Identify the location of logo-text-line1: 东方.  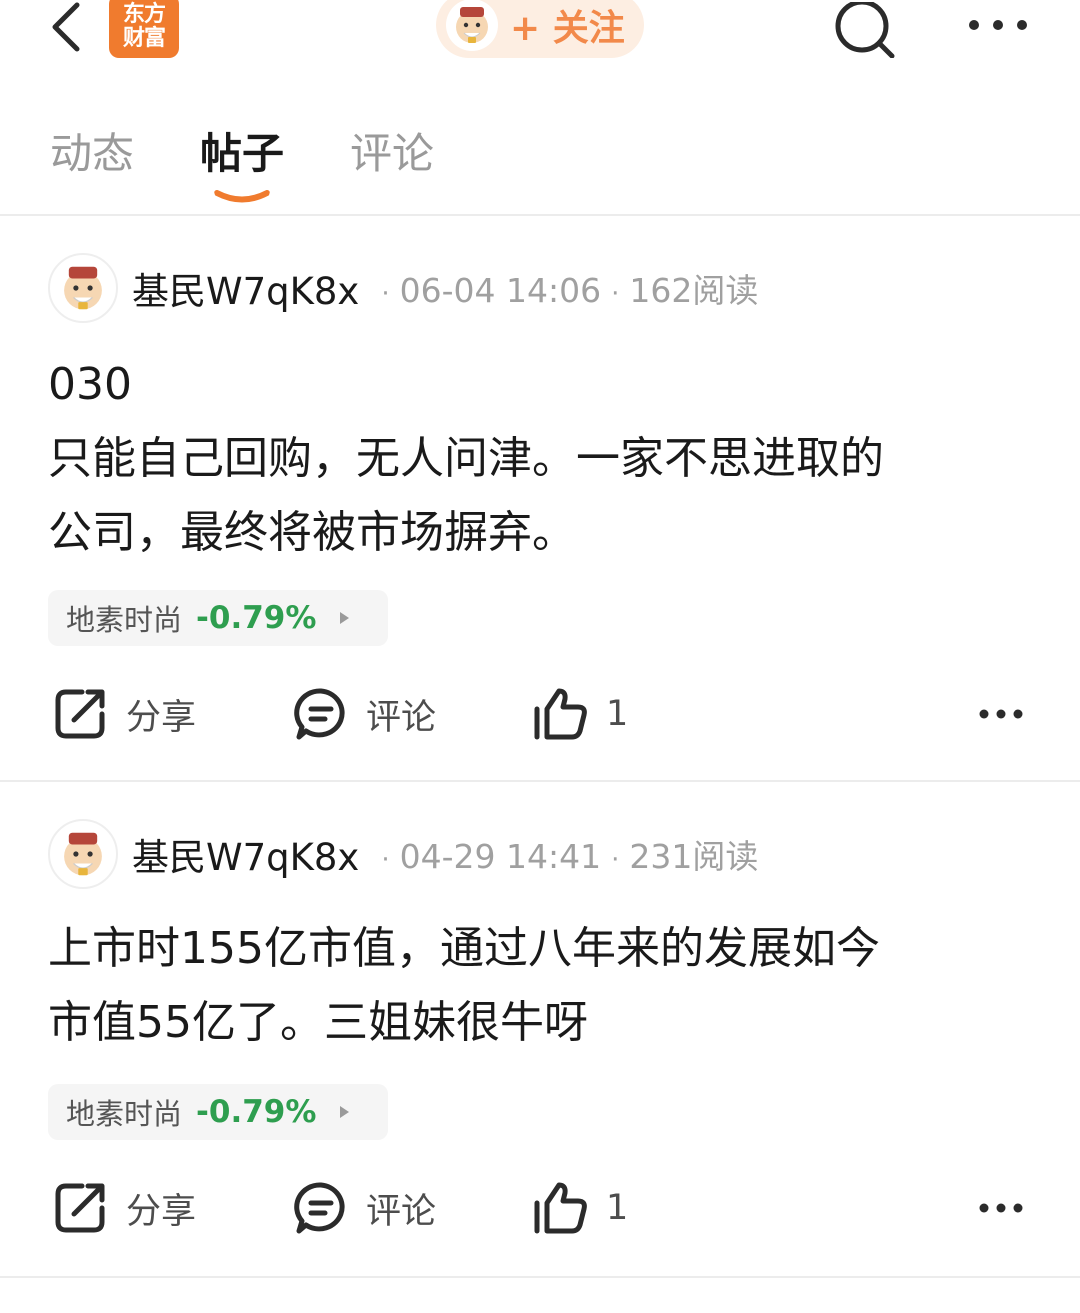
(144, 14).